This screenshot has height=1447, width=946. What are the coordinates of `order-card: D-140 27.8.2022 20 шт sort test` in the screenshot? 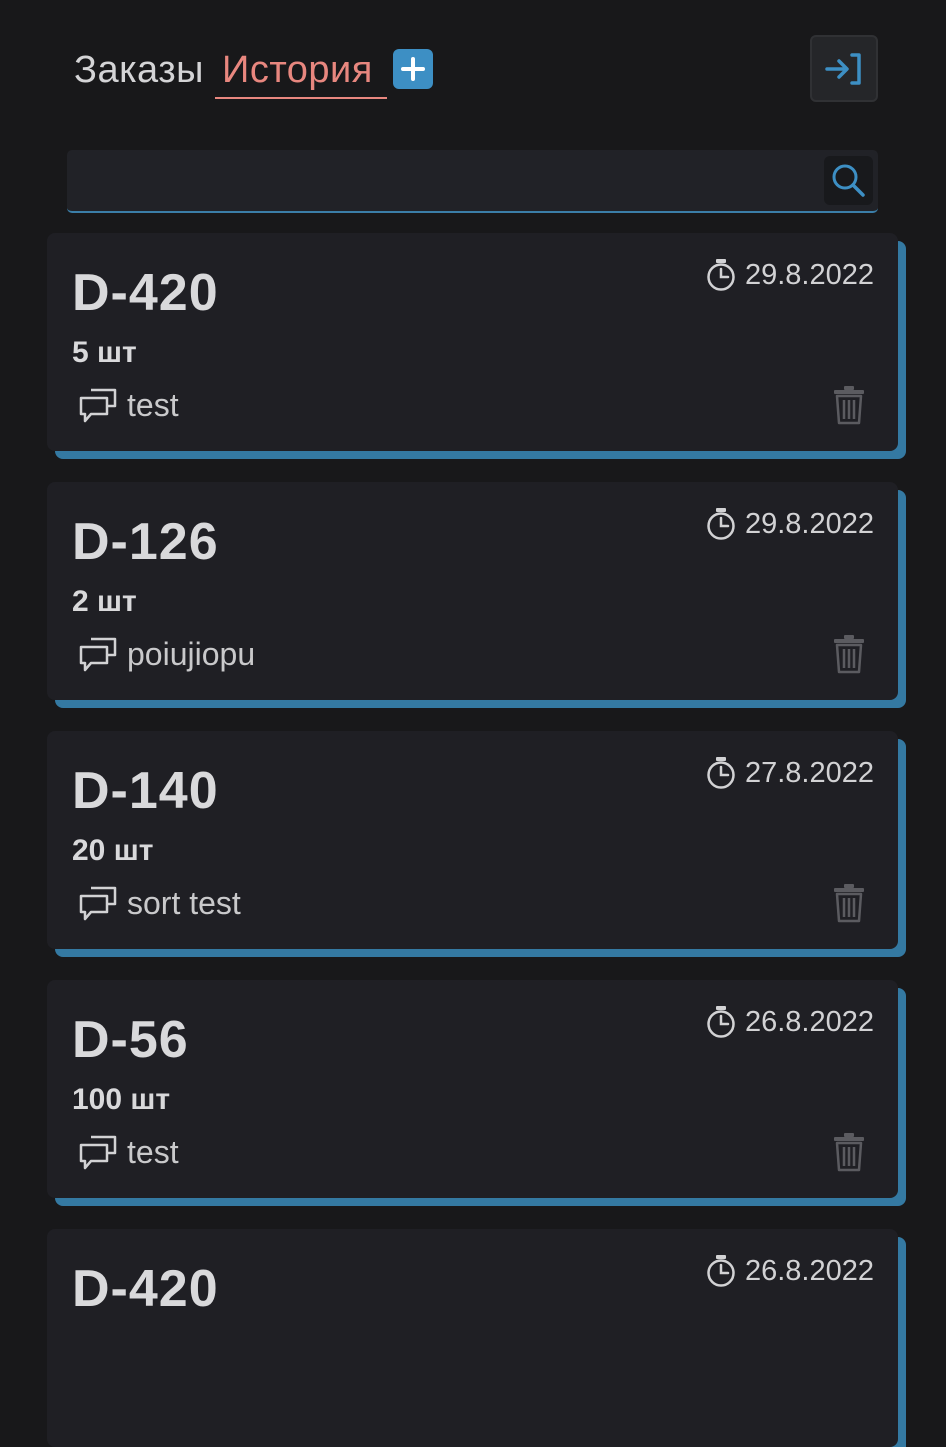 It's located at (472, 840).